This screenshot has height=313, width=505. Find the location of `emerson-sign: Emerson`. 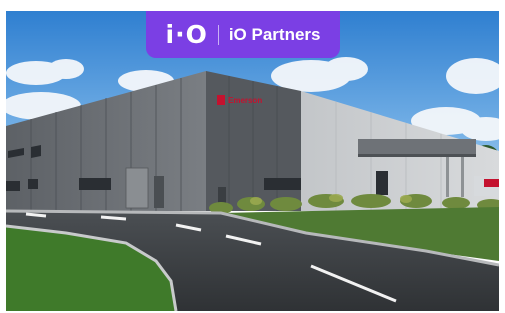

emerson-sign: Emerson is located at coordinates (239, 100).